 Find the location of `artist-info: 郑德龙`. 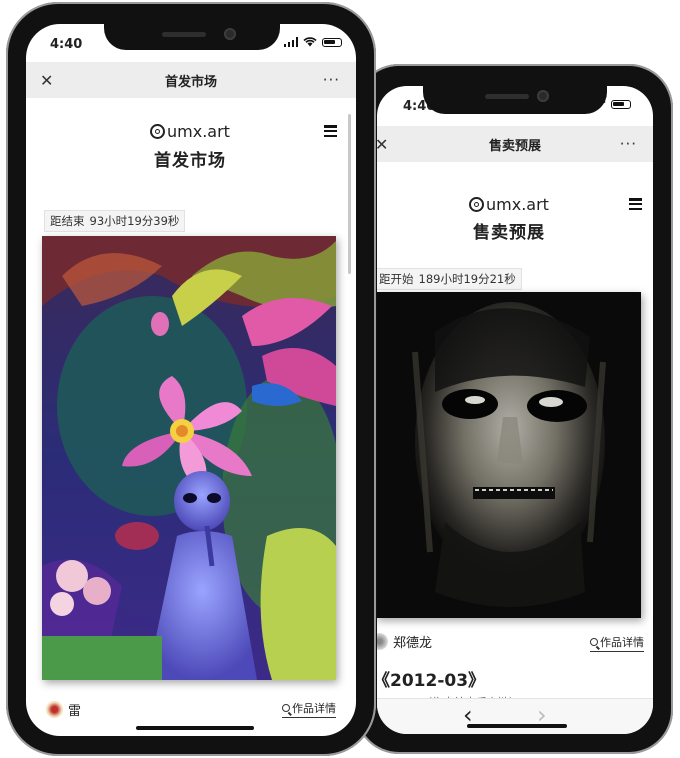

artist-info: 郑德龙 is located at coordinates (404, 641).